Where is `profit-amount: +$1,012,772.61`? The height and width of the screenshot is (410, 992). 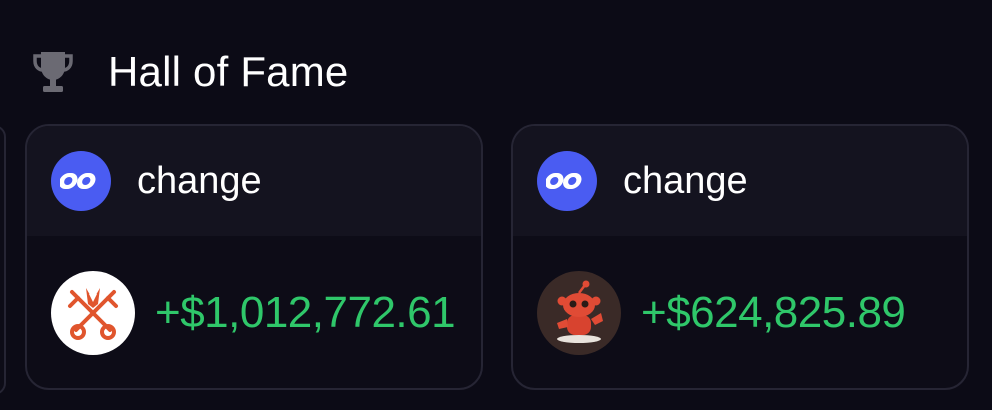
profit-amount: +$1,012,772.61 is located at coordinates (305, 312).